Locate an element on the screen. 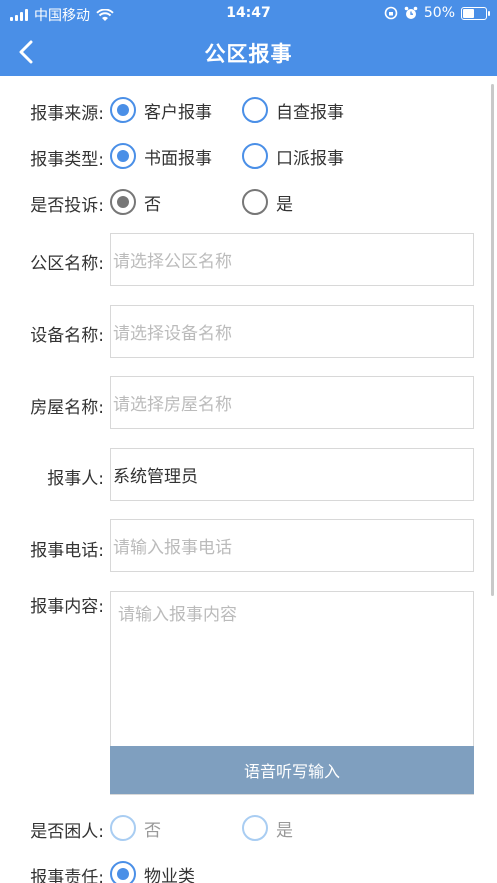 This screenshot has height=883, width=497. content-placeholder: 请输入报事内容 is located at coordinates (177, 615).